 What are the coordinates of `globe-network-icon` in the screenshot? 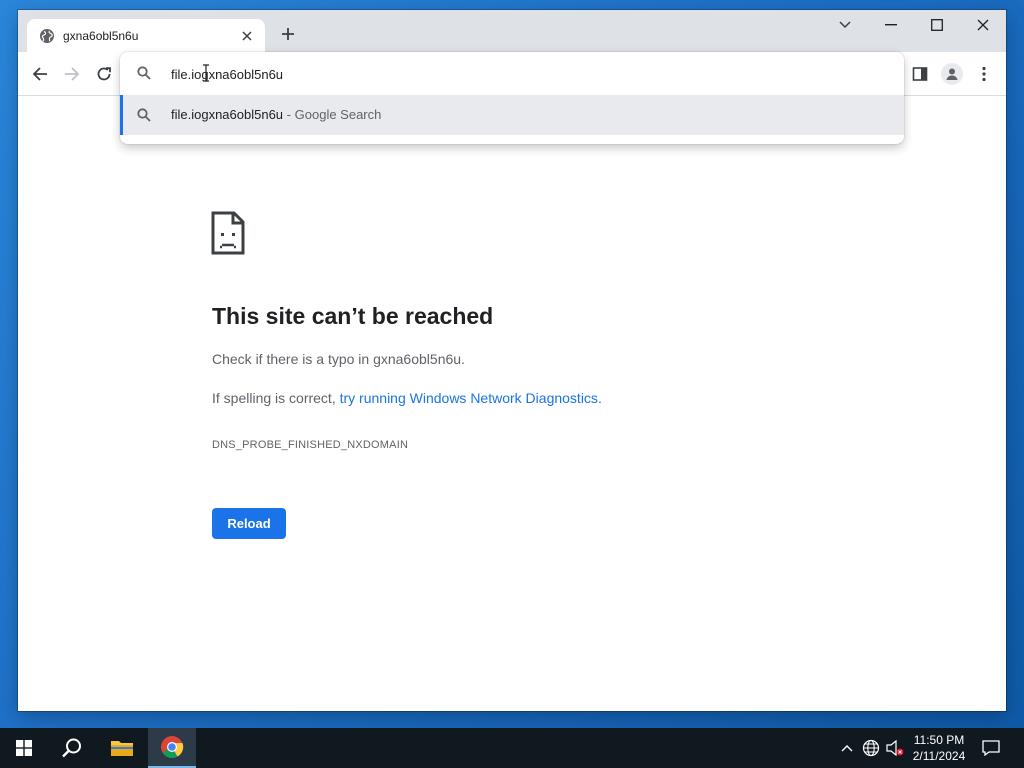 It's located at (871, 748).